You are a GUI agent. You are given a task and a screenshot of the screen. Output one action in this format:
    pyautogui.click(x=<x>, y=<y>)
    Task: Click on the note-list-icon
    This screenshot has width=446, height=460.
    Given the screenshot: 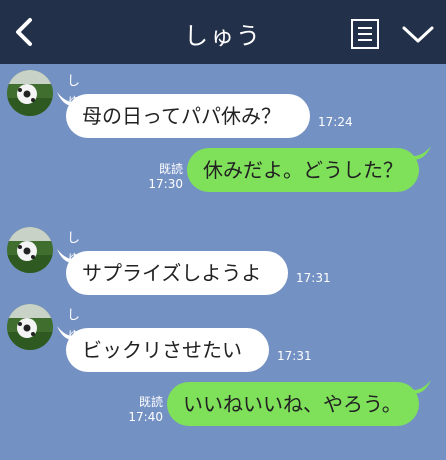 What is the action you would take?
    pyautogui.click(x=365, y=34)
    